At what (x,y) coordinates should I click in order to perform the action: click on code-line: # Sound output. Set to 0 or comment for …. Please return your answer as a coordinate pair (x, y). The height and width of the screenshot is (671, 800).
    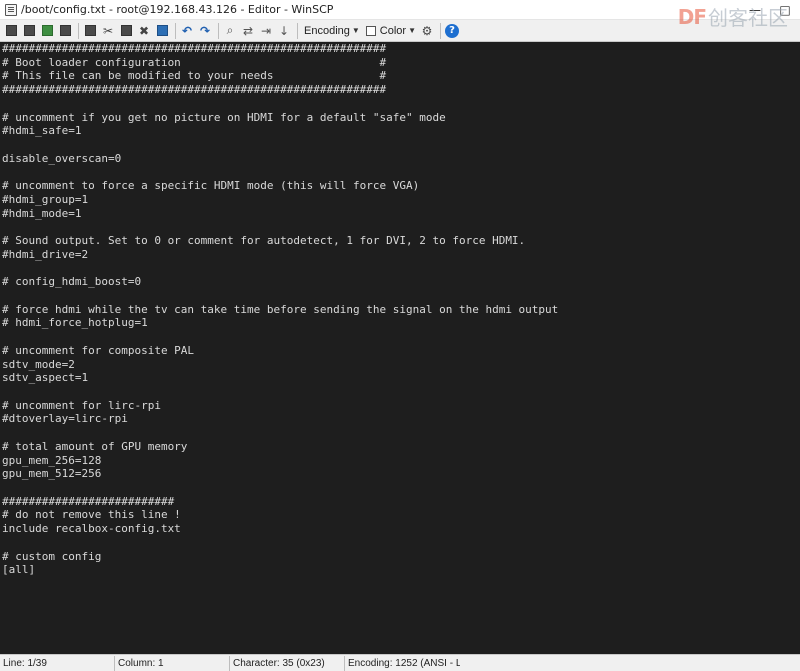
    Looking at the image, I should click on (264, 241).